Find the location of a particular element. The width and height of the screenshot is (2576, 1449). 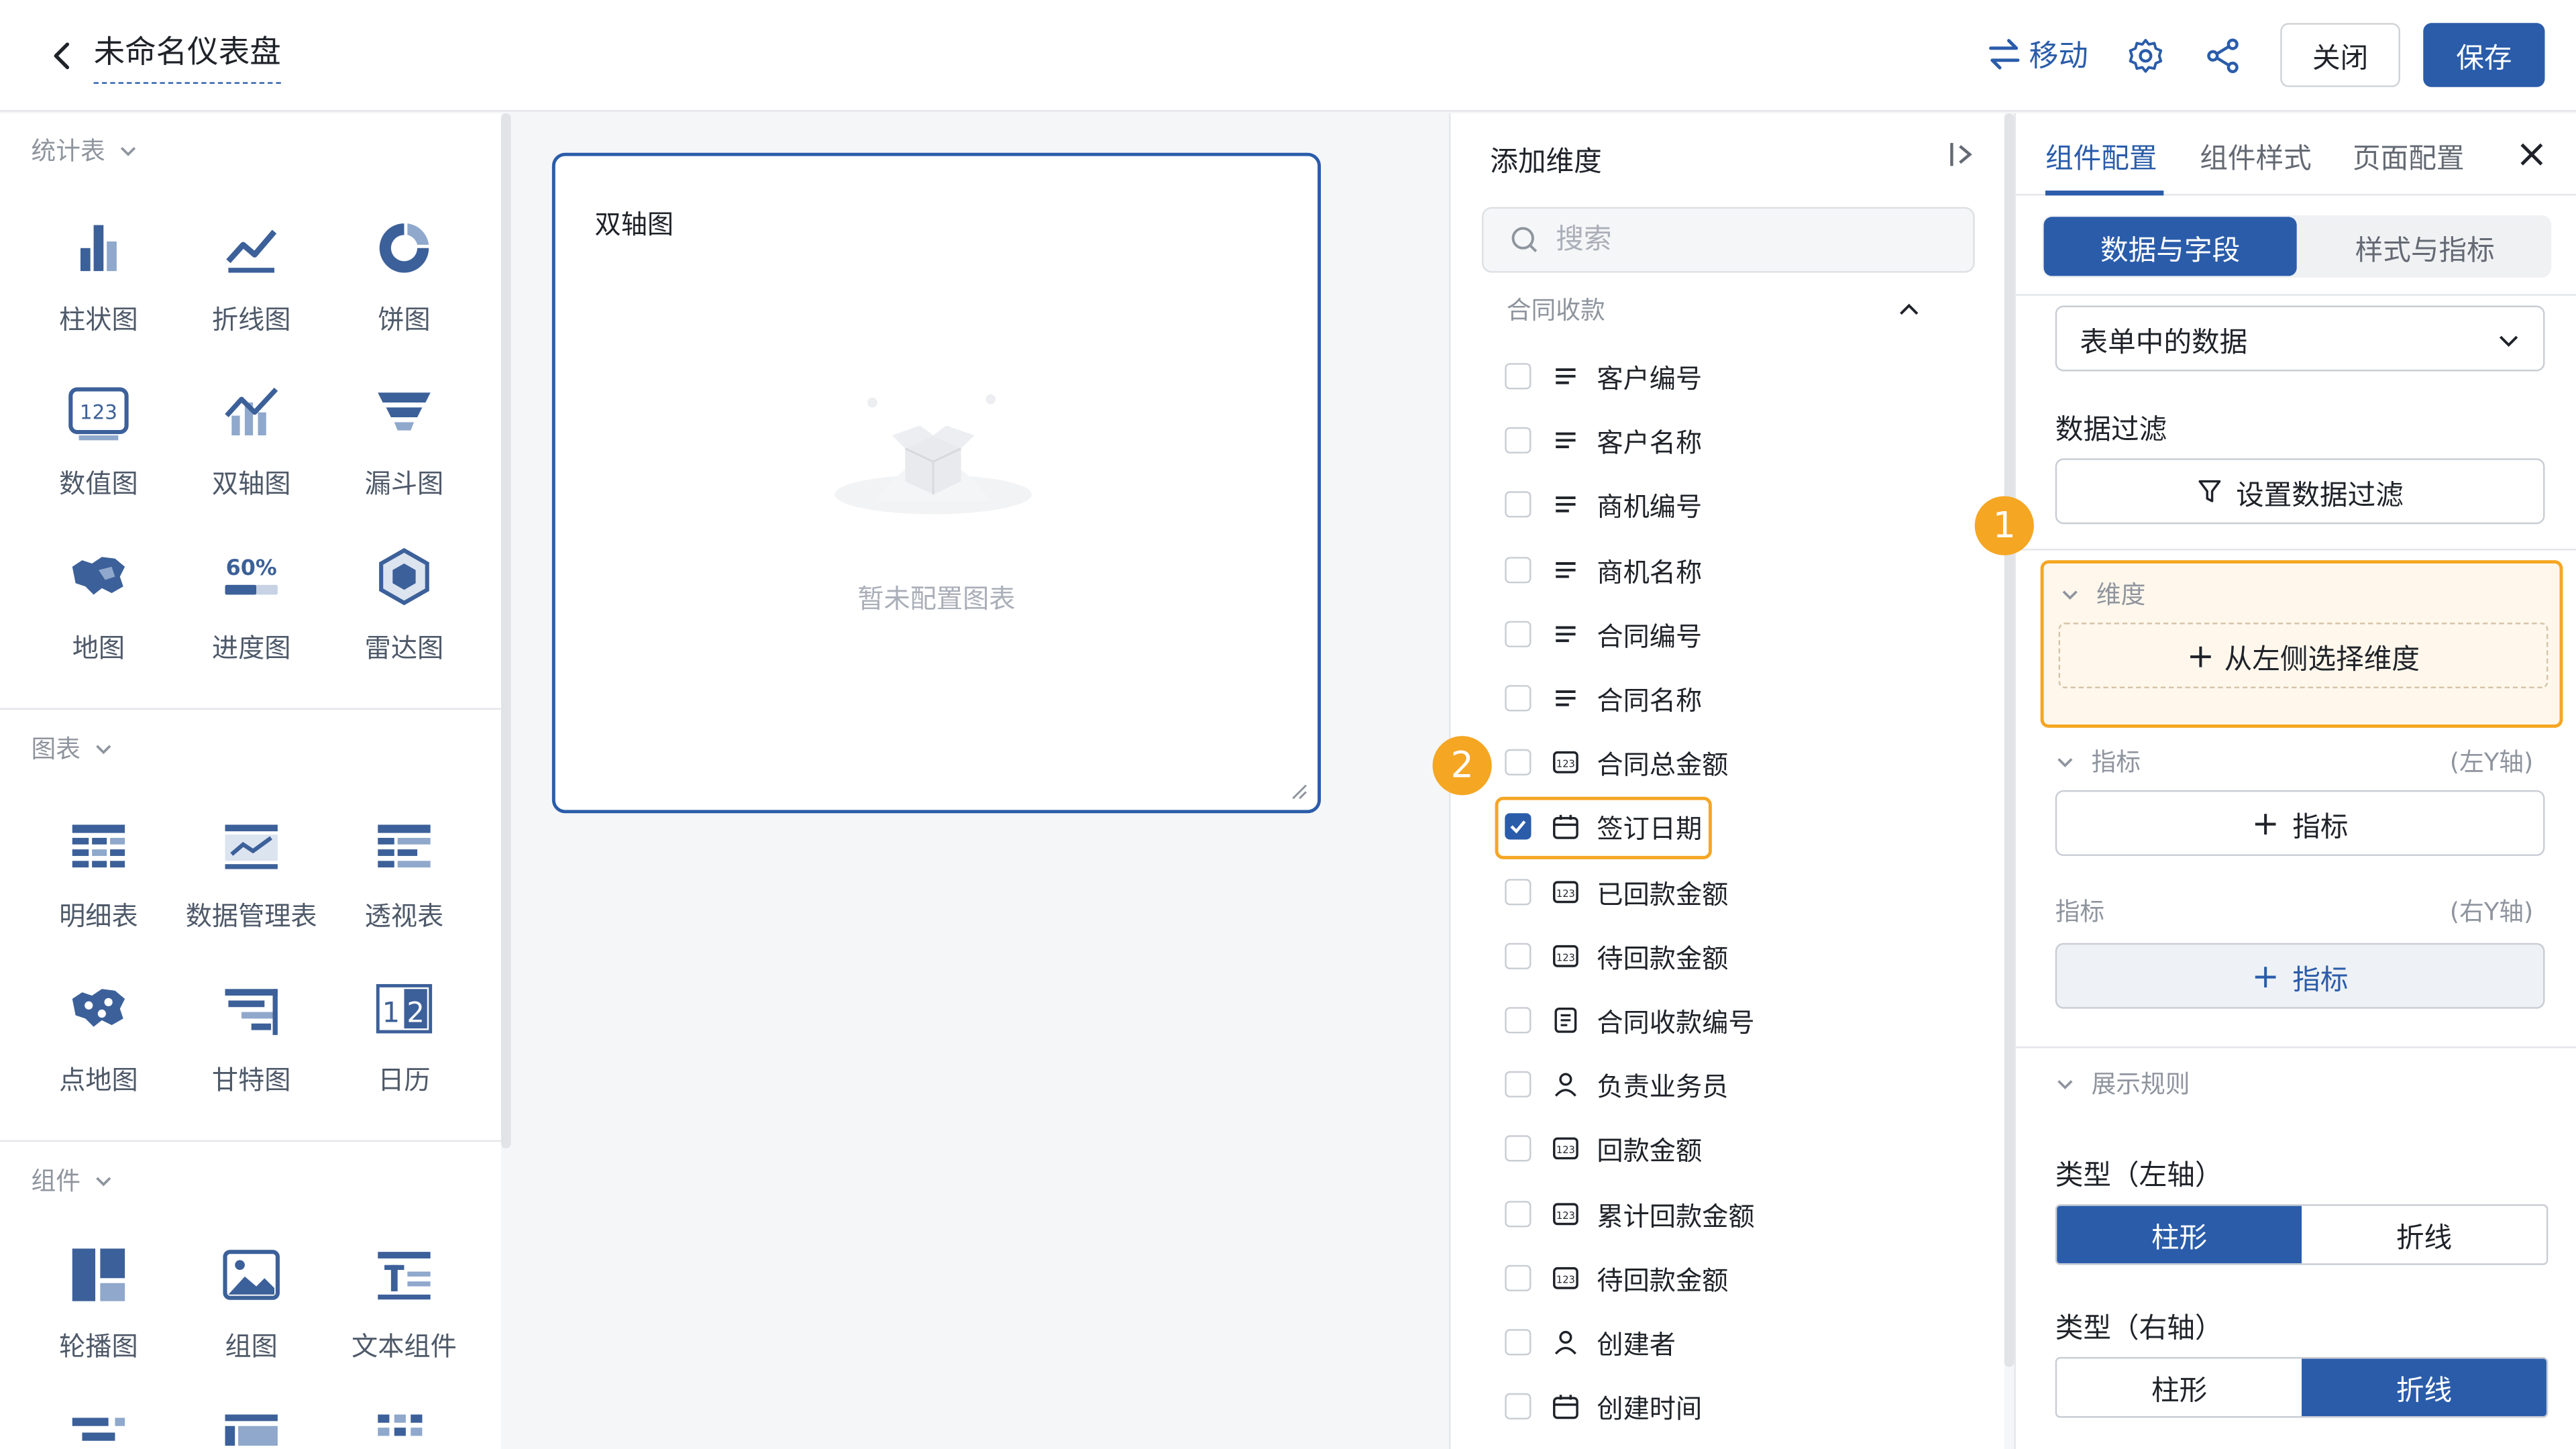

field-row: 商机名称 is located at coordinates (1719, 569).